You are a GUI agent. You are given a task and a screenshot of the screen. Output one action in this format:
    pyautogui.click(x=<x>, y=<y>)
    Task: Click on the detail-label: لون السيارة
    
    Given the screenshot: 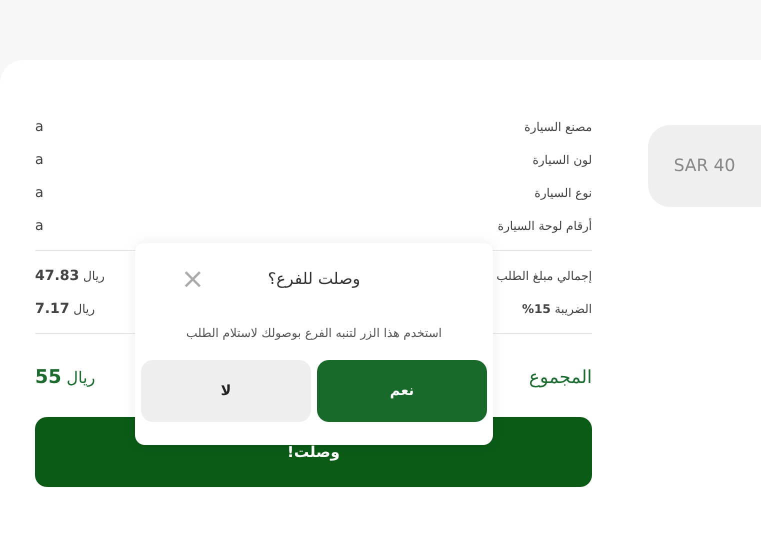 What is the action you would take?
    pyautogui.click(x=562, y=159)
    